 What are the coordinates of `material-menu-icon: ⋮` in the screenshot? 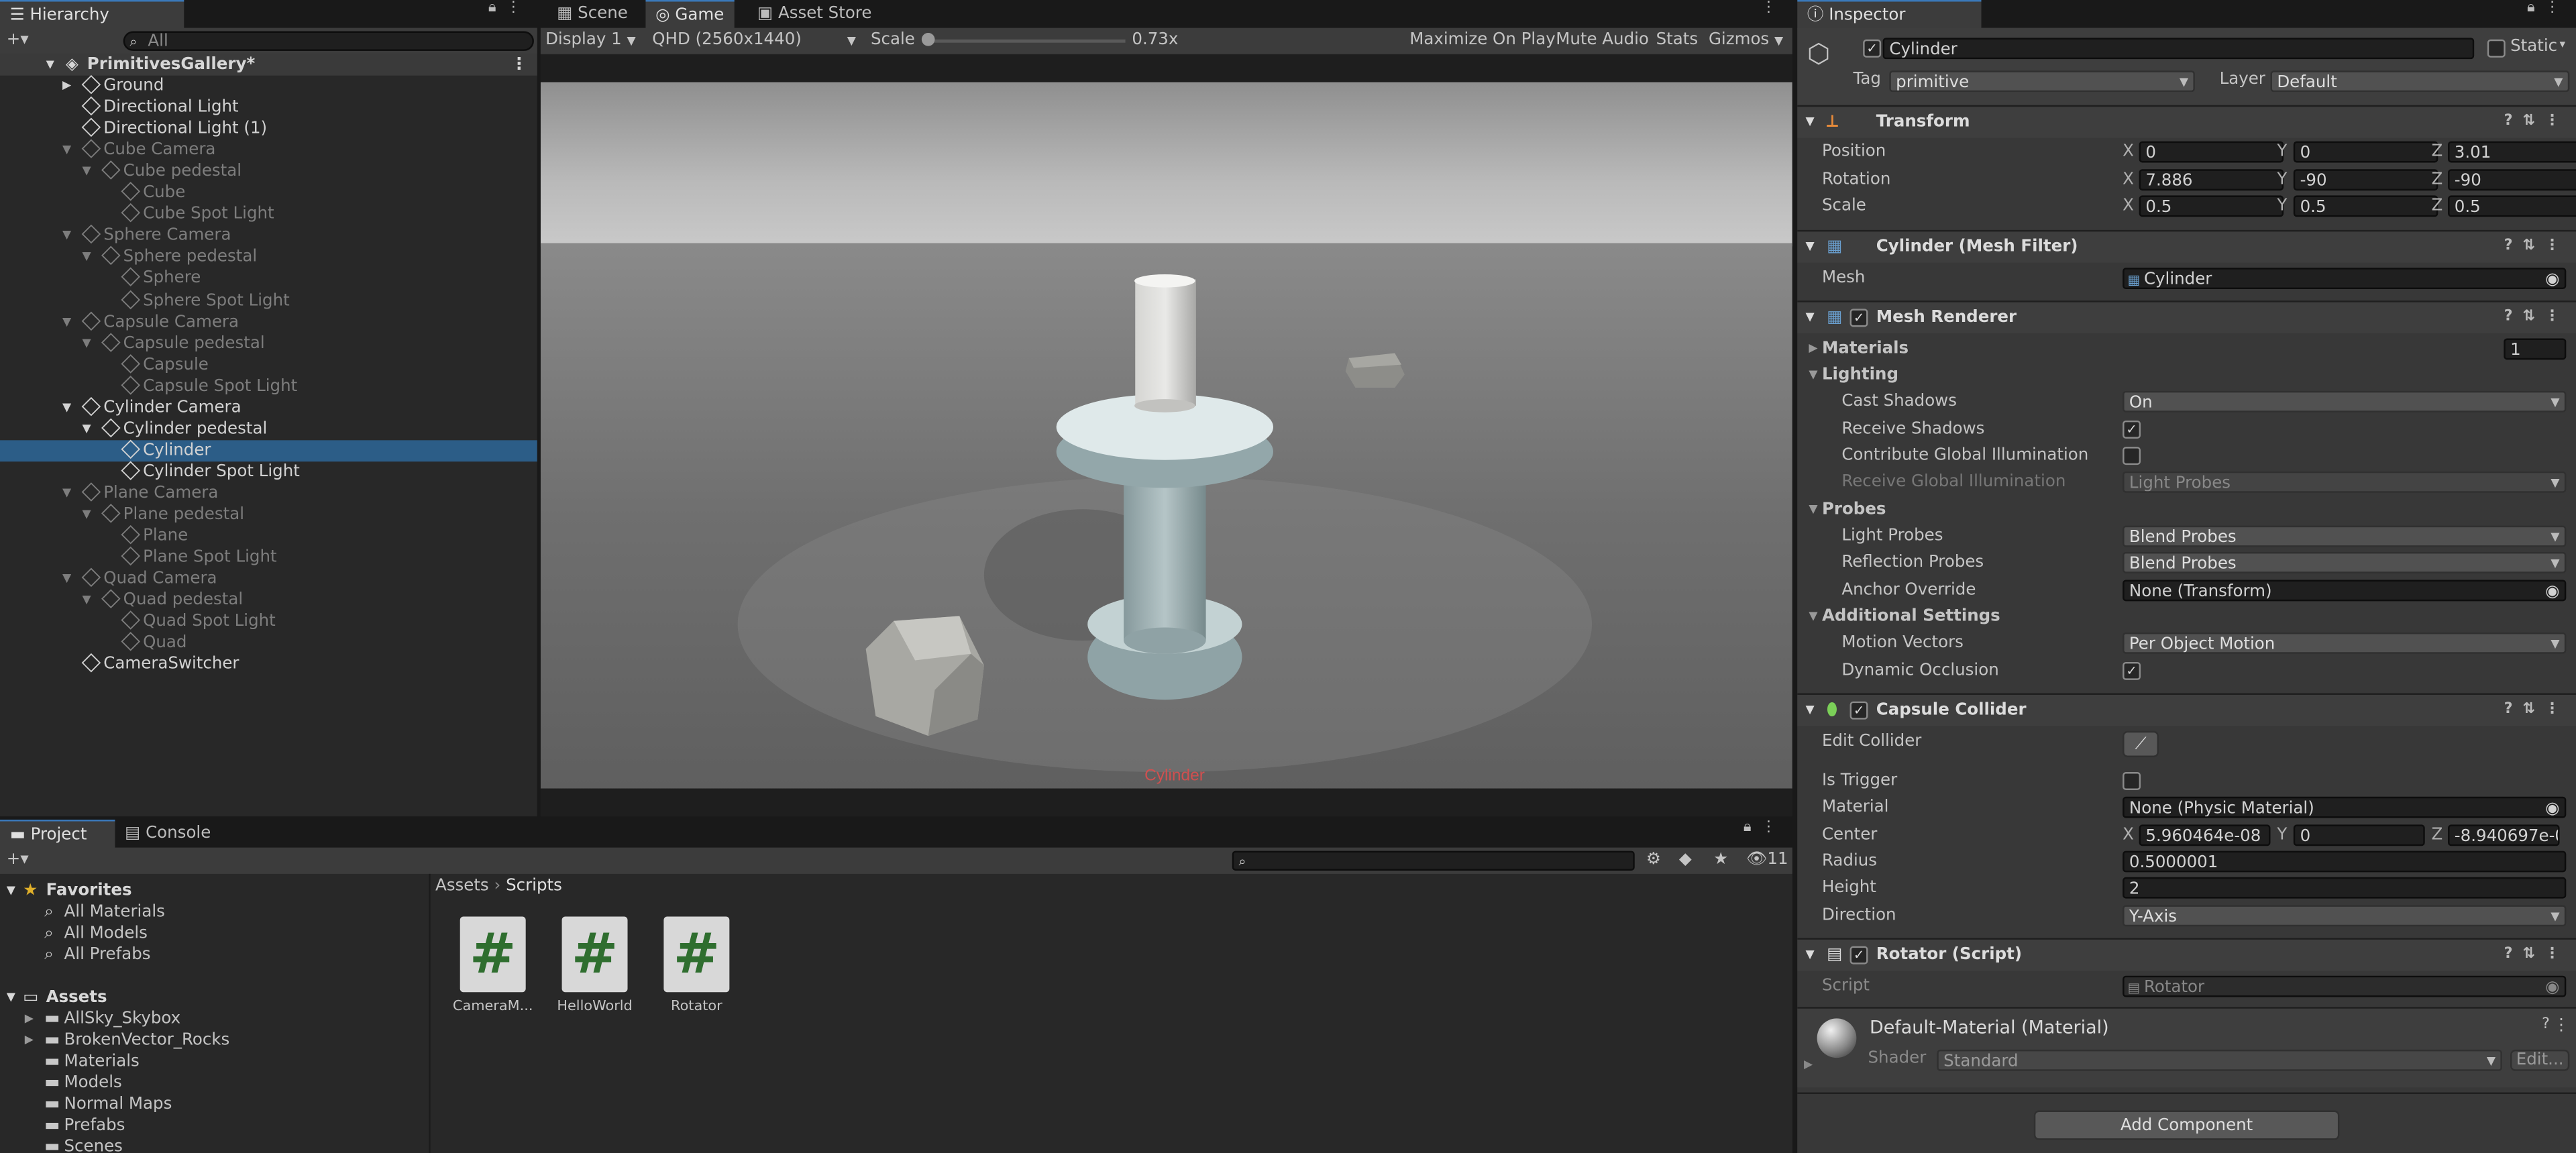 It's located at (2561, 1026).